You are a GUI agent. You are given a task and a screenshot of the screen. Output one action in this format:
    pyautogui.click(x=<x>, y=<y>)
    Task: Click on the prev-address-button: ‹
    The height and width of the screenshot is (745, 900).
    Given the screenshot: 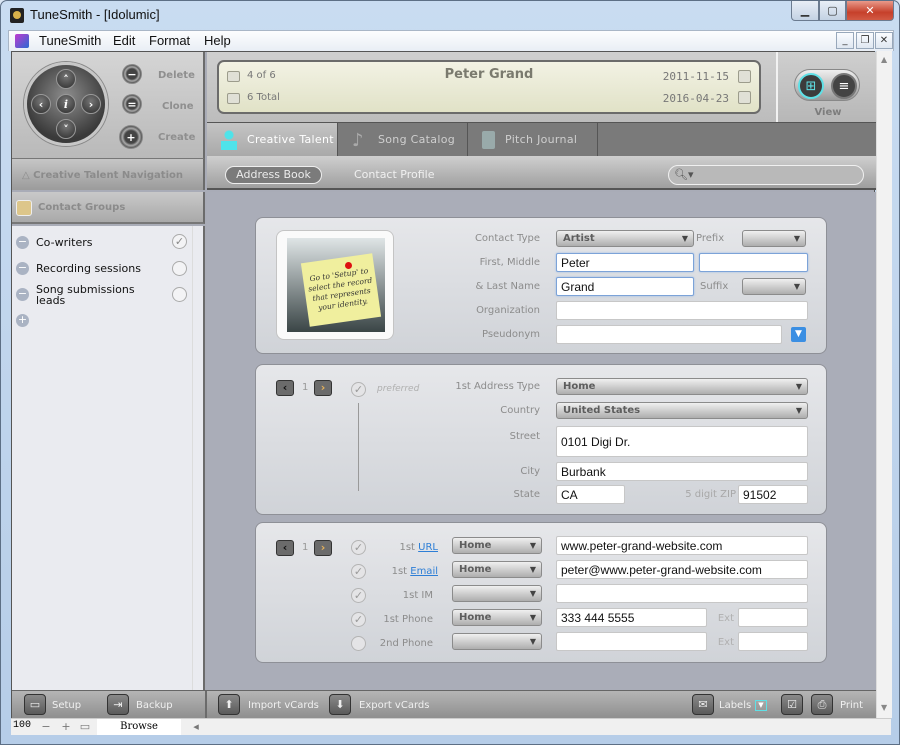 What is the action you would take?
    pyautogui.click(x=285, y=388)
    